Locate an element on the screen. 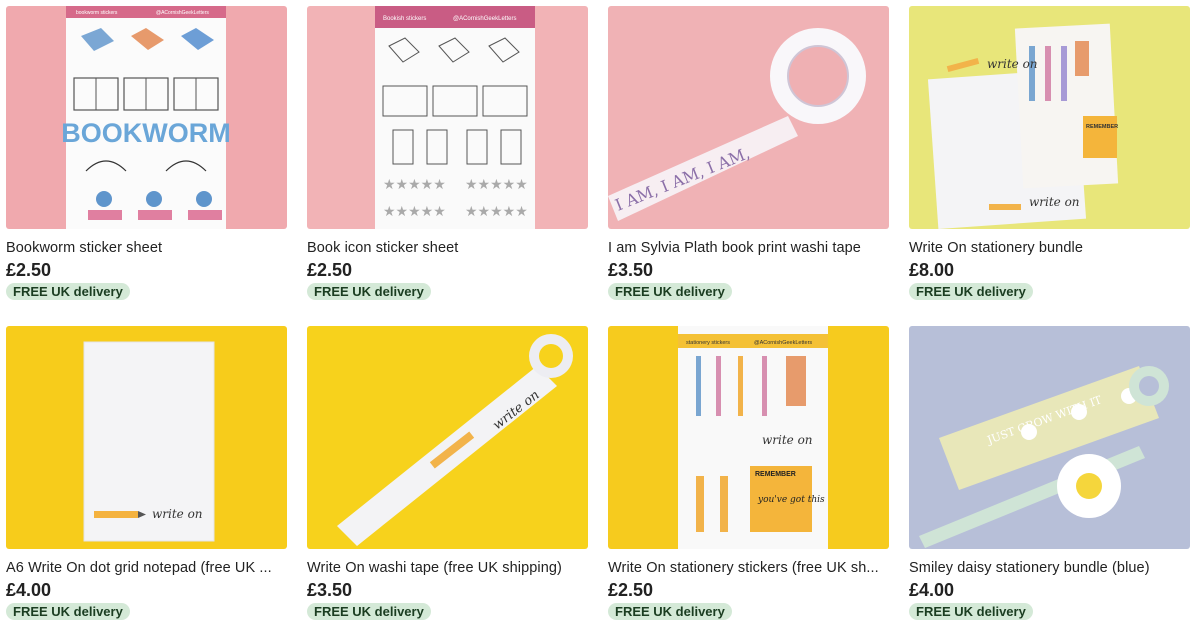  svg-text: Bookish stickers is located at coordinates (404, 19).